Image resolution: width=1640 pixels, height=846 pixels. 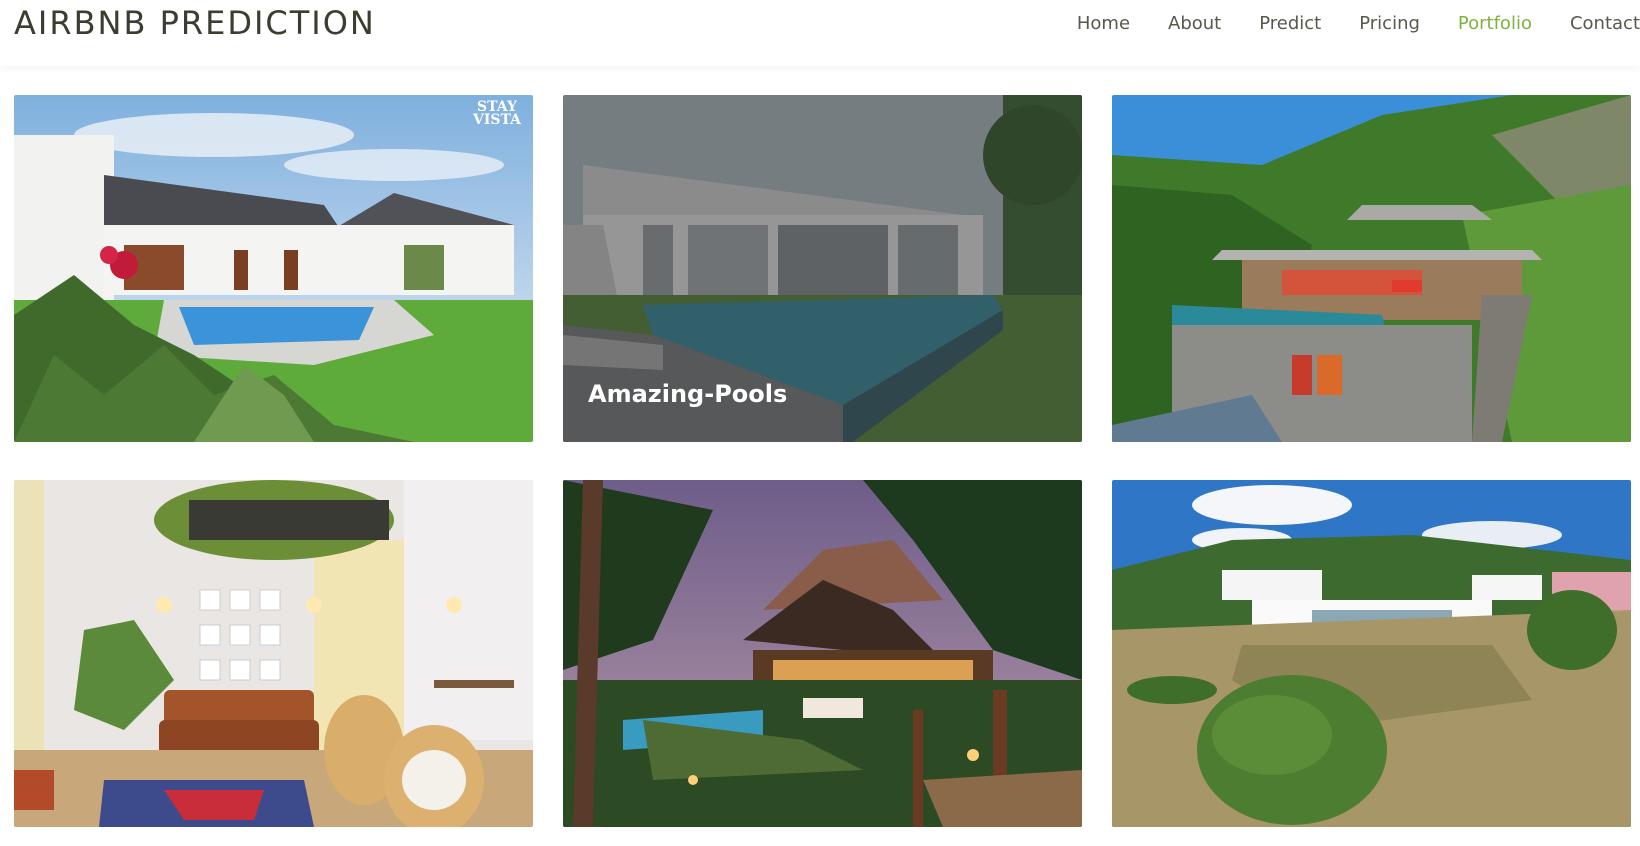 What do you see at coordinates (1389, 24) in the screenshot?
I see `nav-pricing: Pricing` at bounding box center [1389, 24].